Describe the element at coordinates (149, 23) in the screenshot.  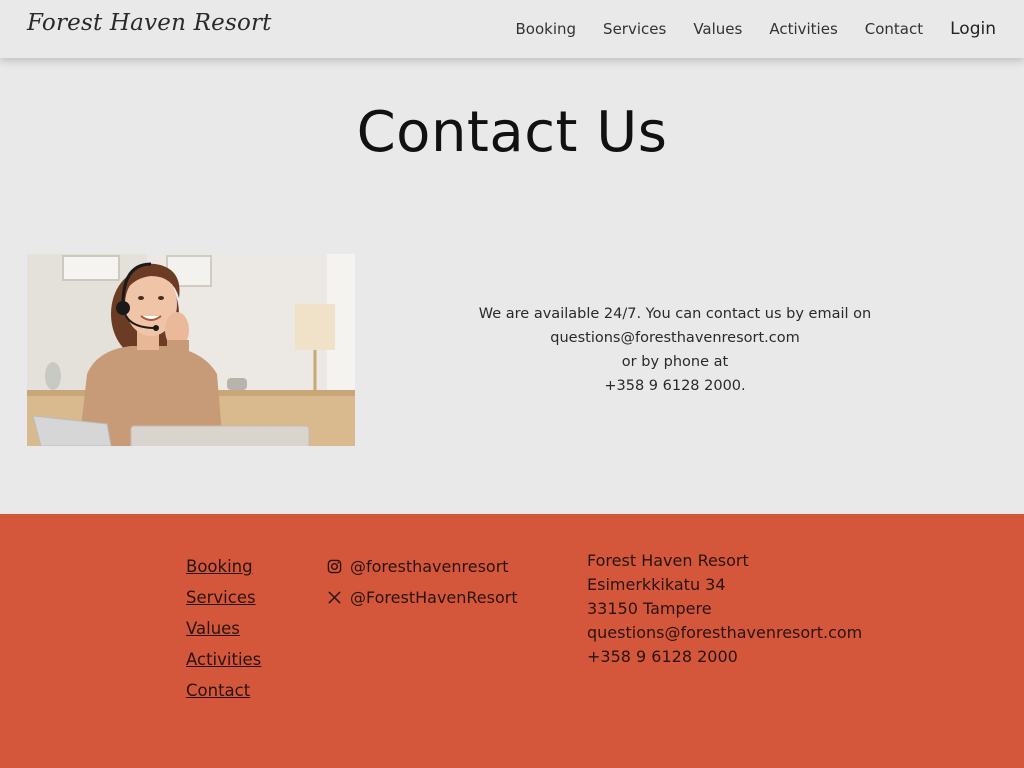
I see `site-logo: Forest Haven Resort` at that location.